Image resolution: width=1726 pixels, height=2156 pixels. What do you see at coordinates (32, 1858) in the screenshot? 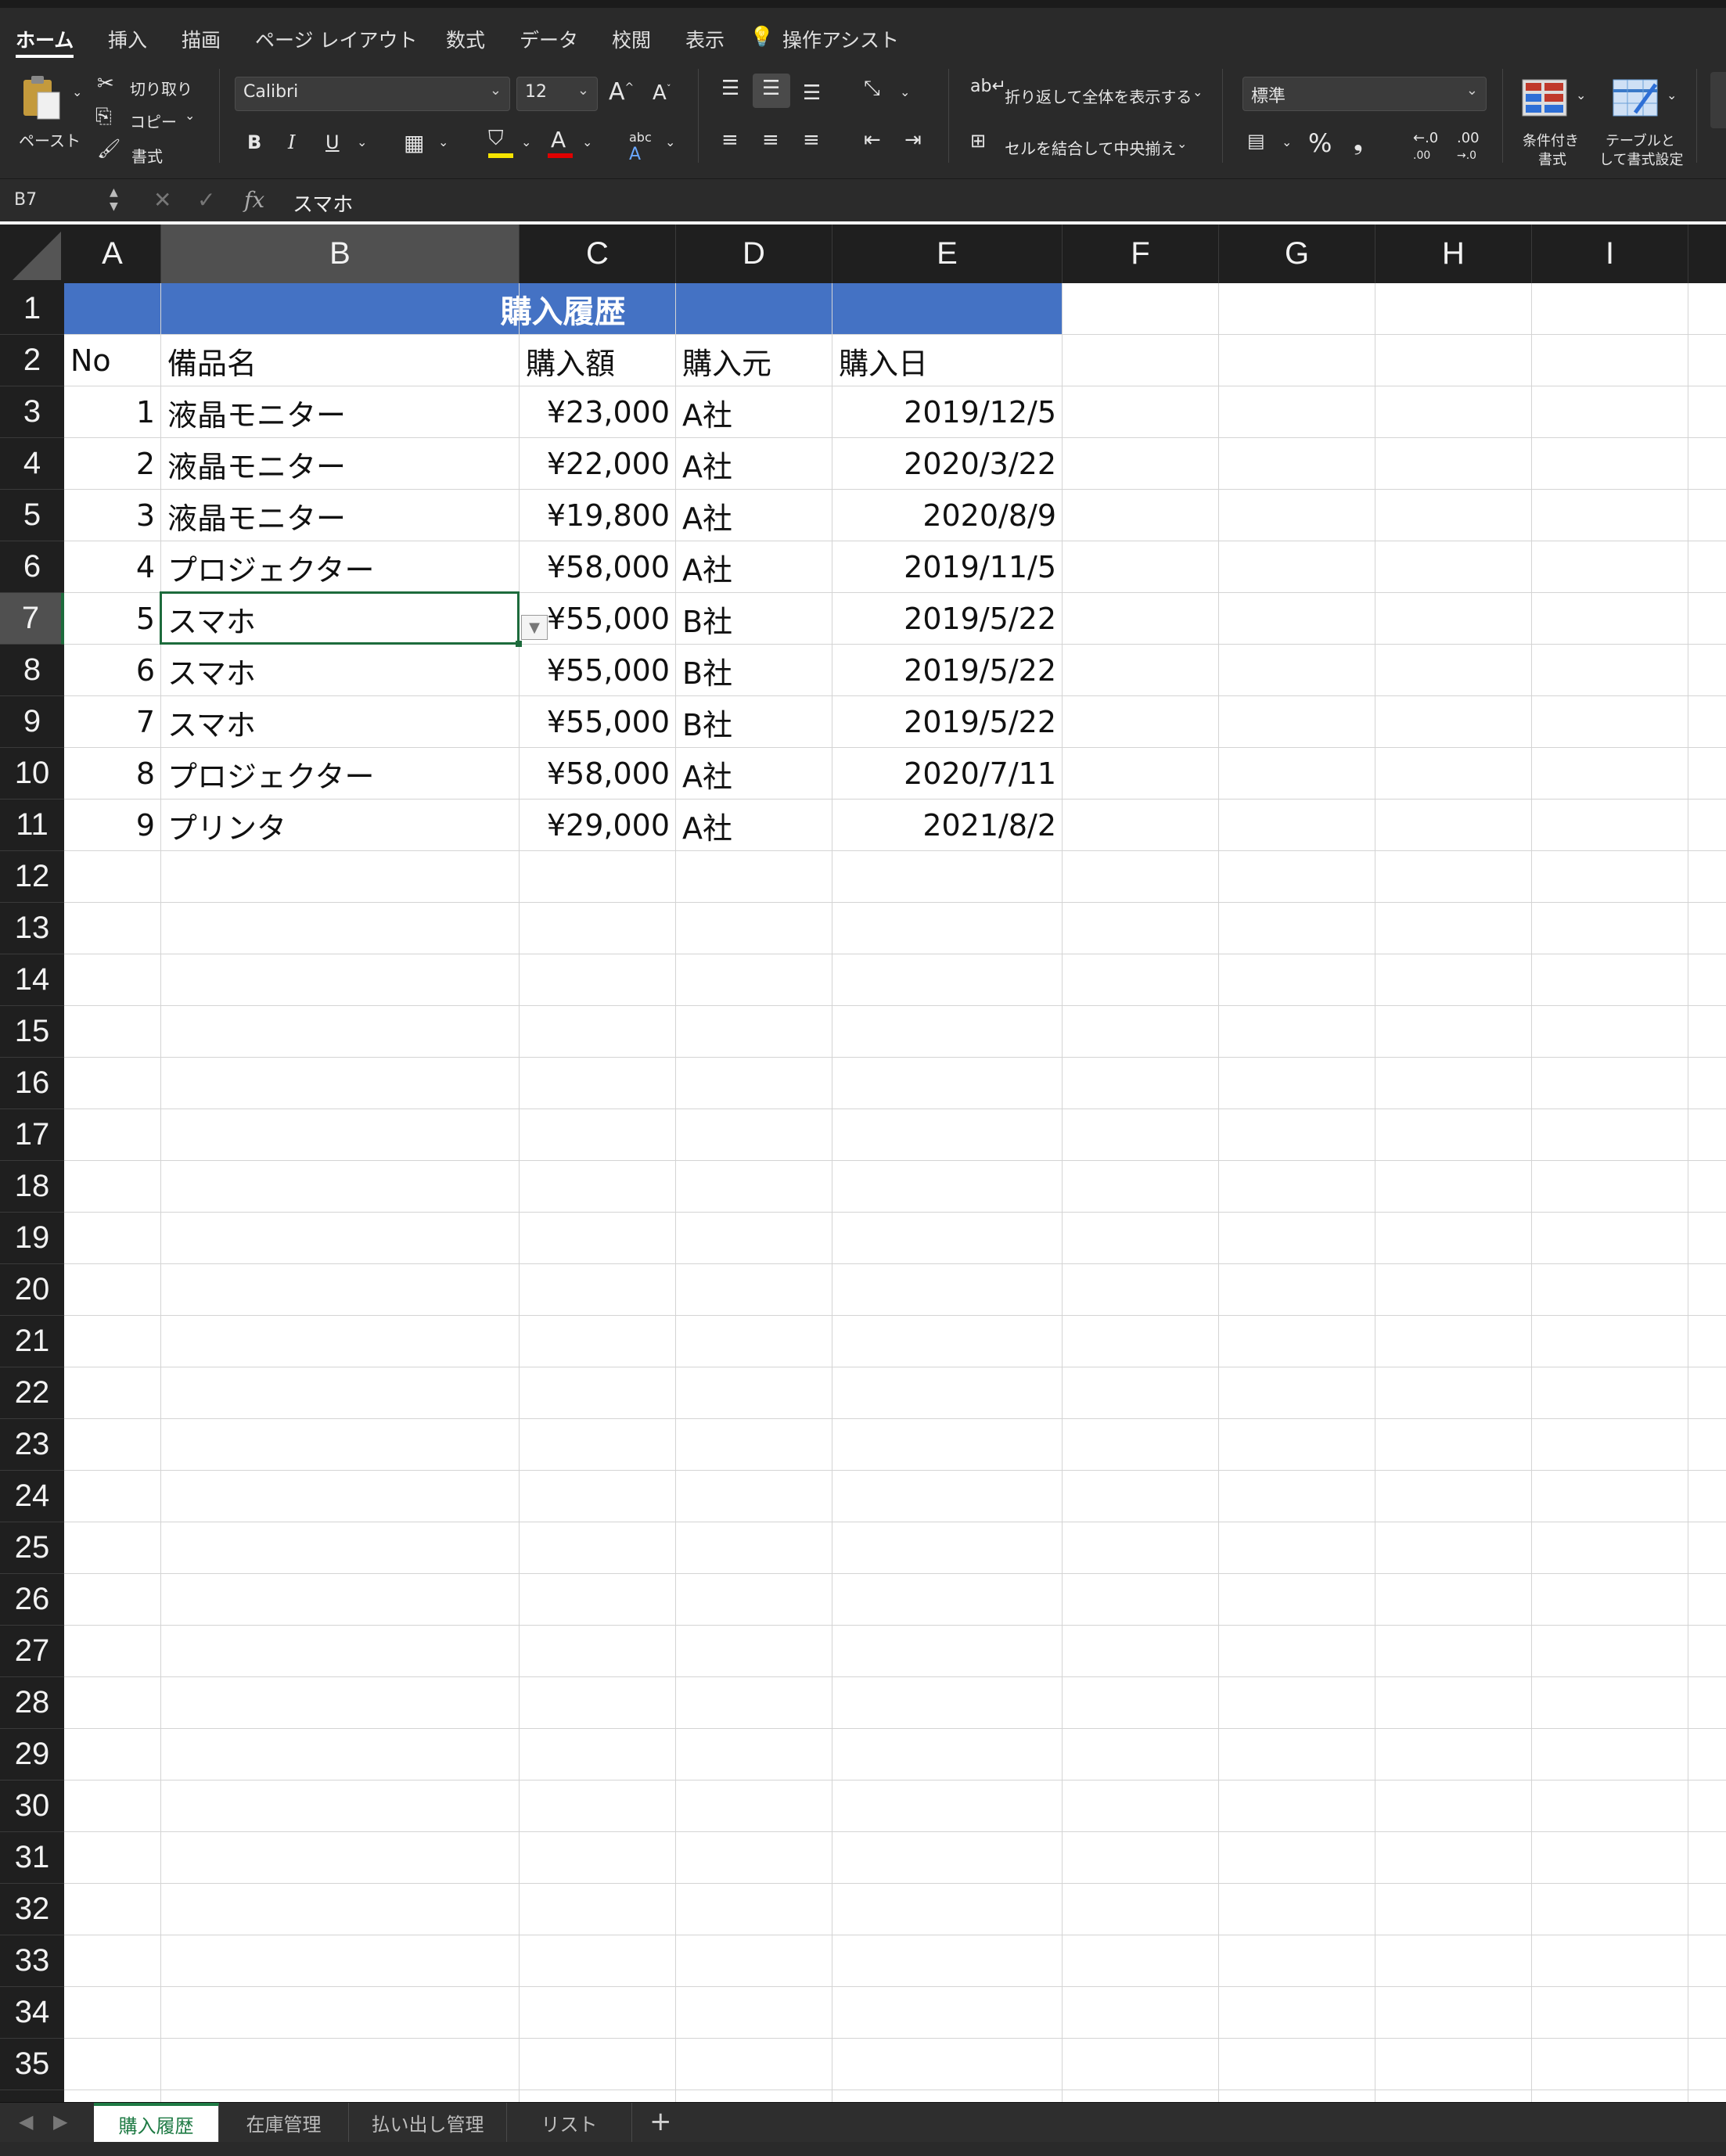
I see `row-header-31: 31` at bounding box center [32, 1858].